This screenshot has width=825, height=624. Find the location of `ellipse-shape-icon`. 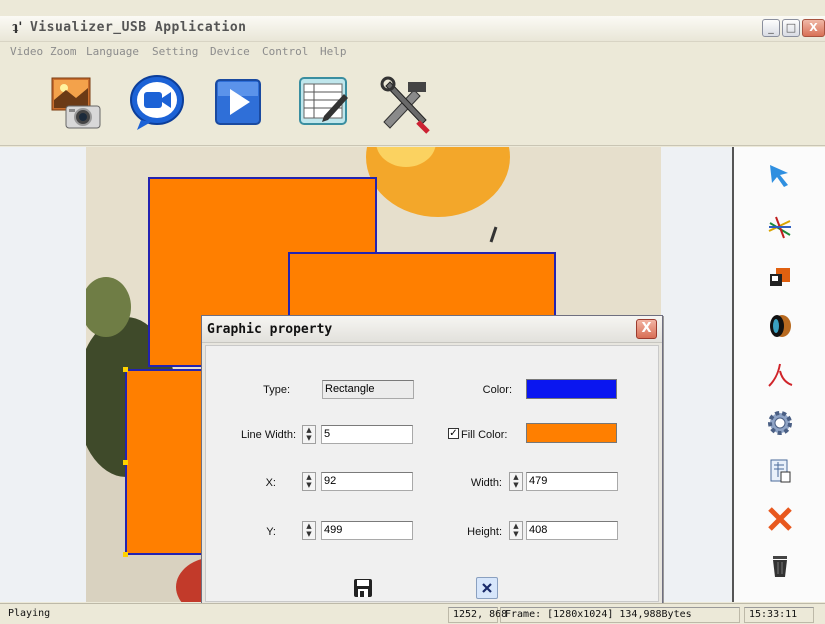

ellipse-shape-icon is located at coordinates (780, 326).